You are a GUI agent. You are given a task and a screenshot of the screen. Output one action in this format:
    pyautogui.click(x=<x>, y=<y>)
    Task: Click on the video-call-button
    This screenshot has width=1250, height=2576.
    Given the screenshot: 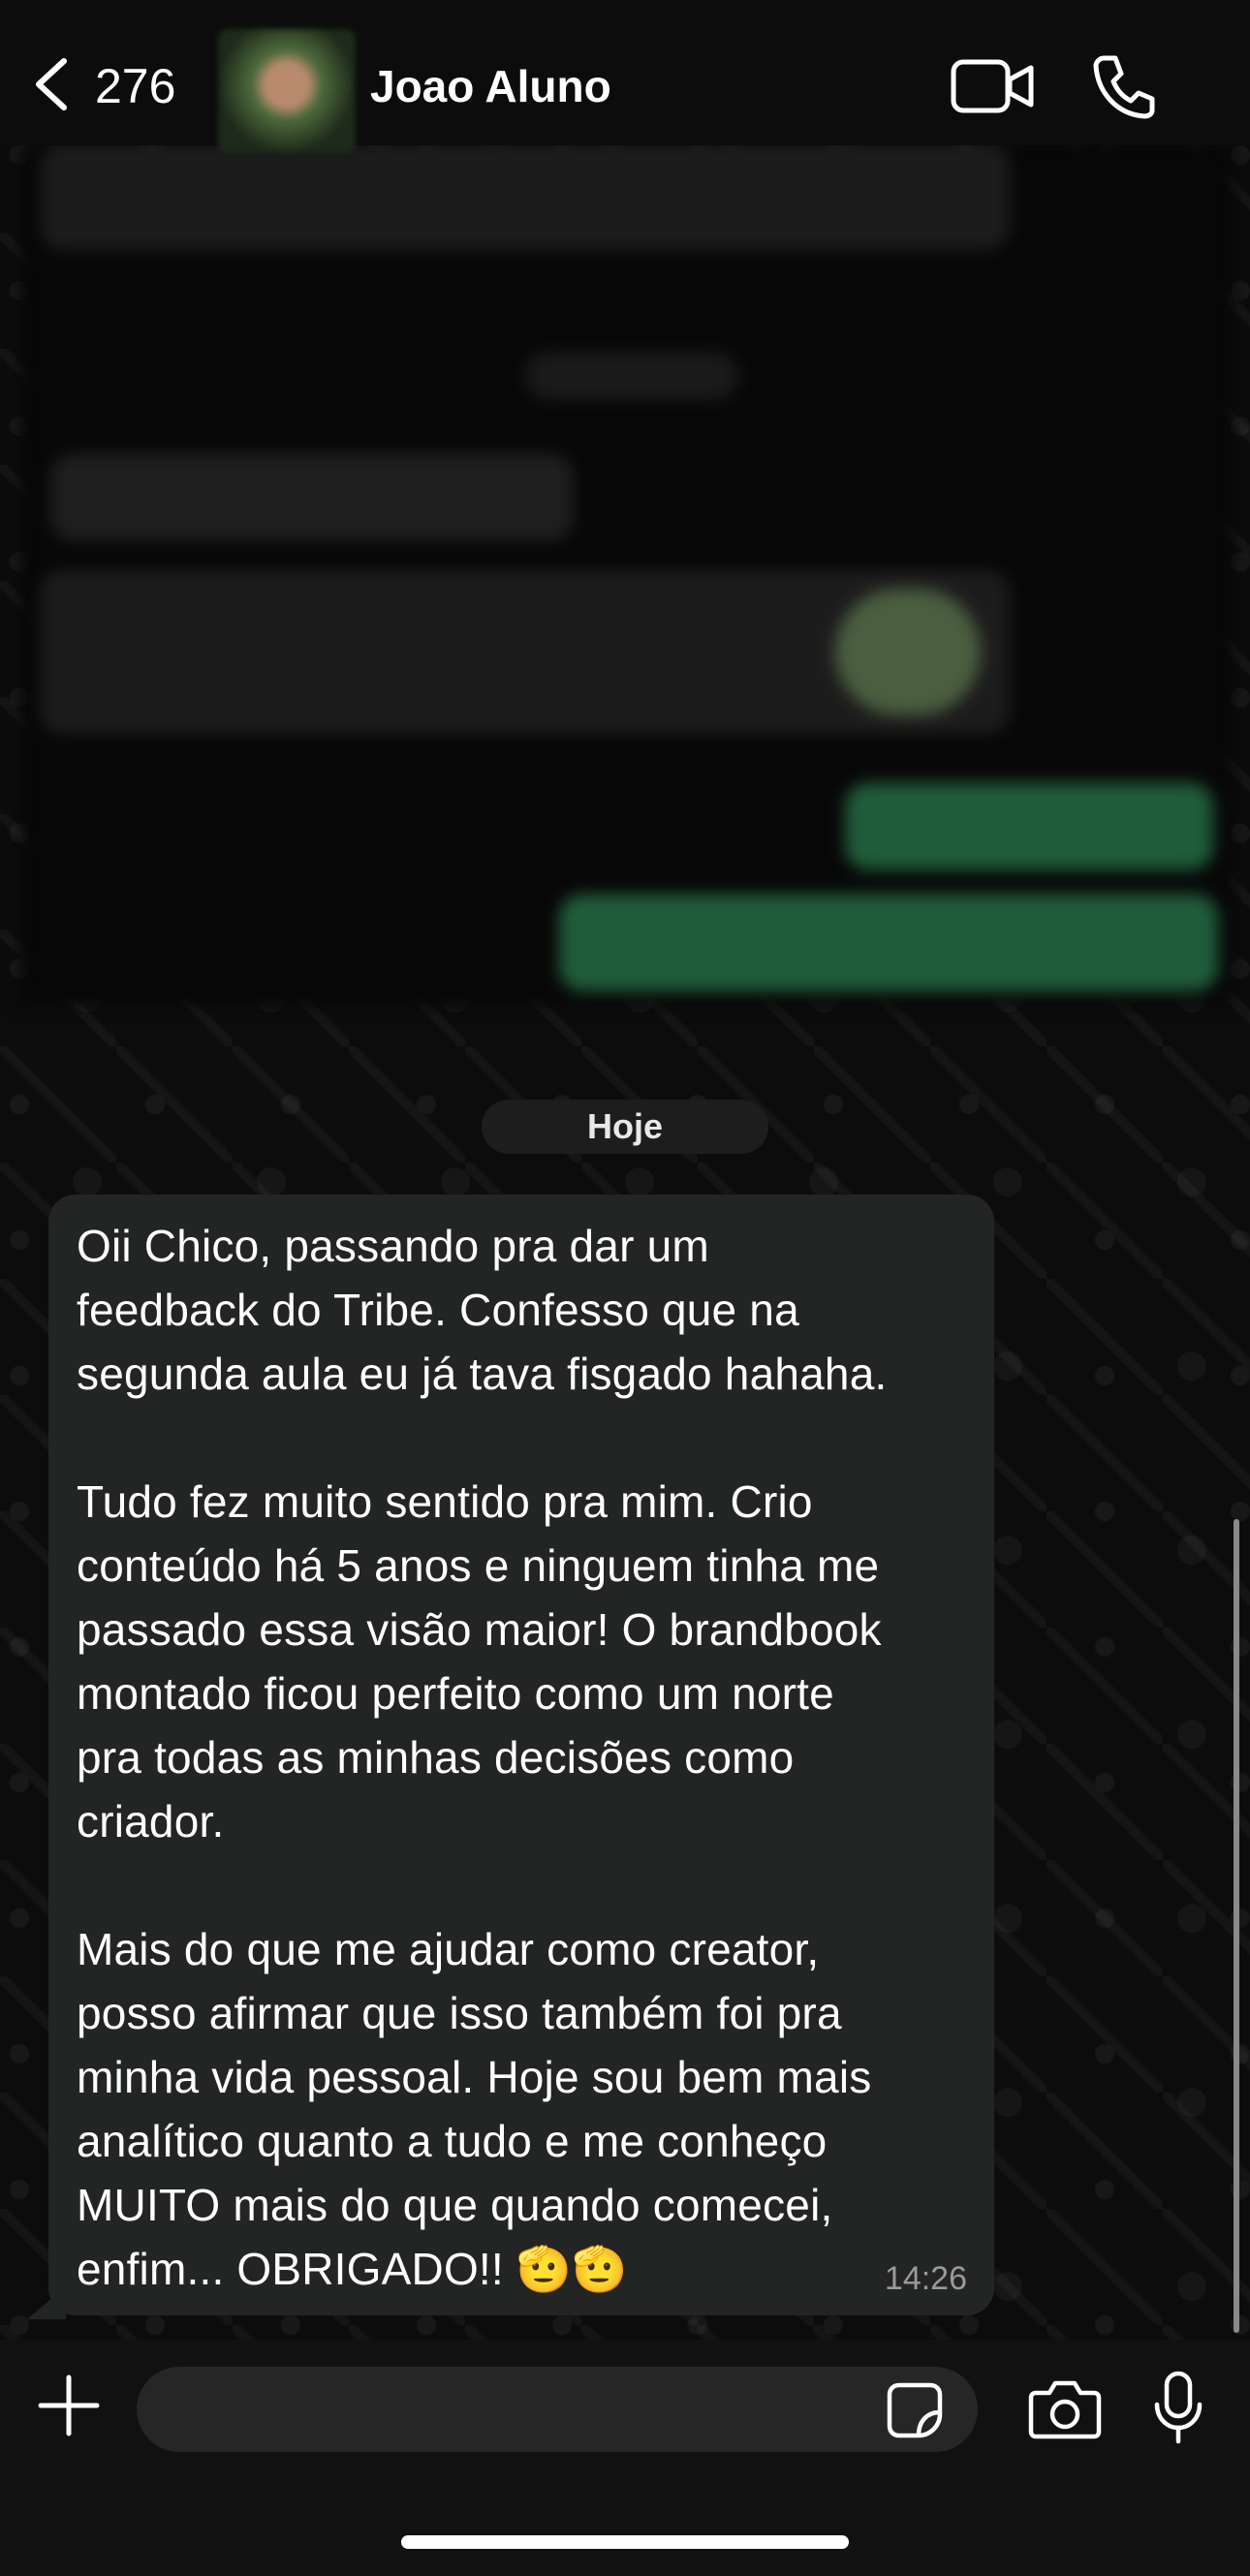 What is the action you would take?
    pyautogui.click(x=993, y=86)
    